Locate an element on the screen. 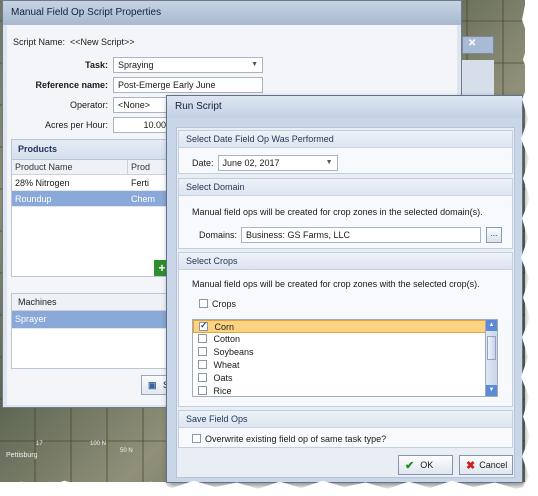 The image size is (538, 496). list-item: Rice is located at coordinates (345, 390).